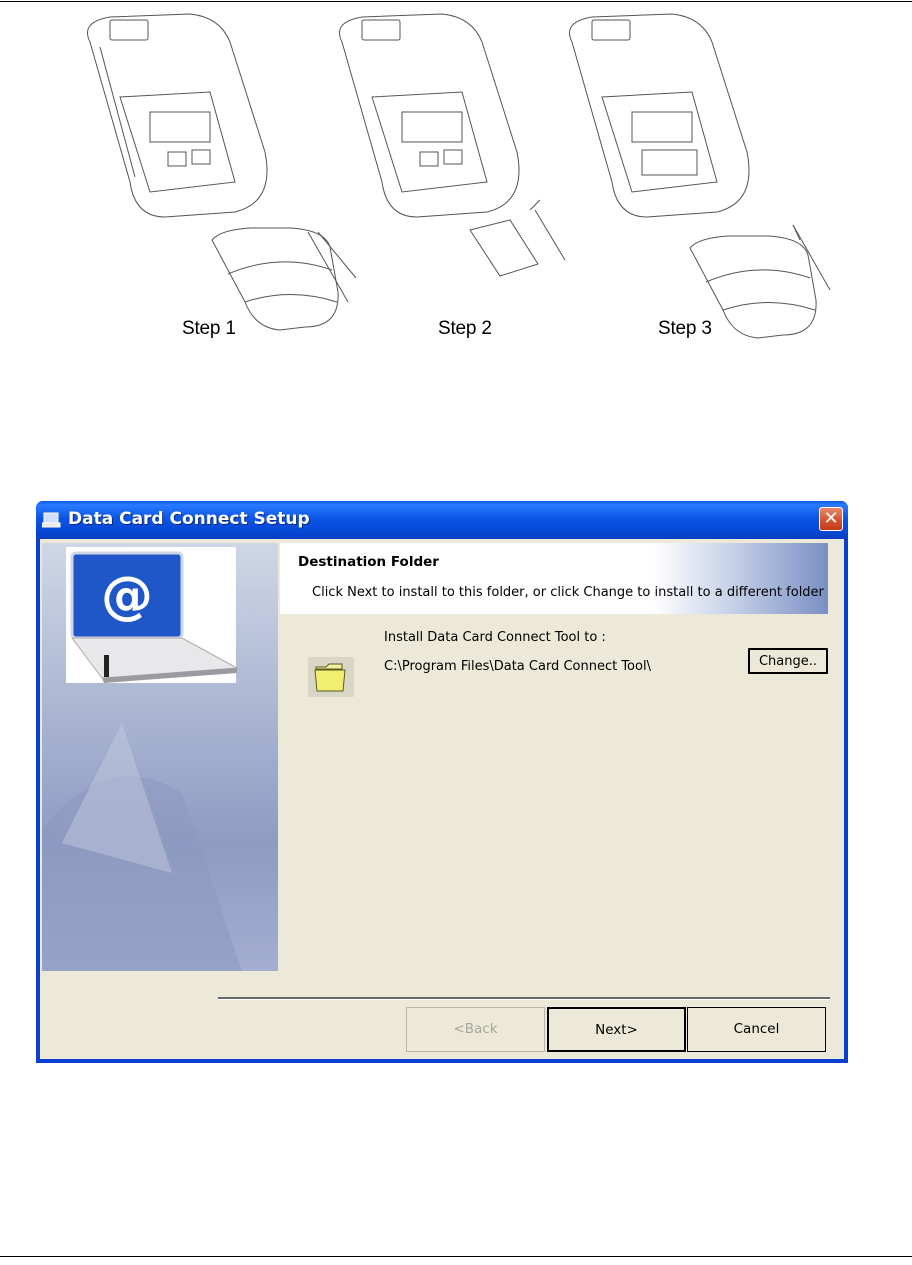  I want to click on step2-device-drawing, so click(429, 115).